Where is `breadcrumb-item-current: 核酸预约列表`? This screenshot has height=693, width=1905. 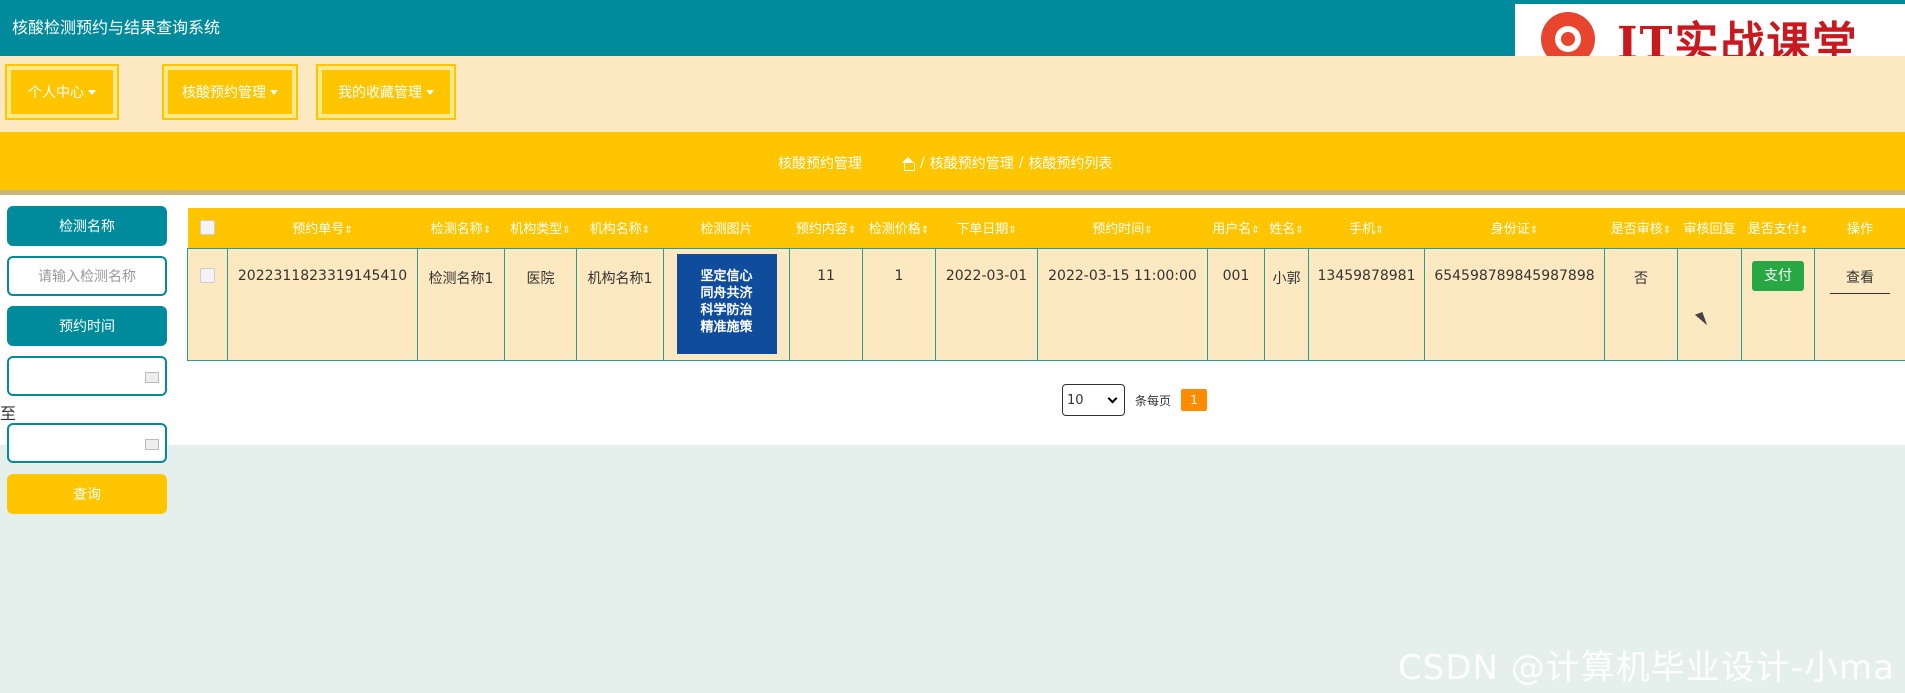 breadcrumb-item-current: 核酸预约列表 is located at coordinates (1070, 164).